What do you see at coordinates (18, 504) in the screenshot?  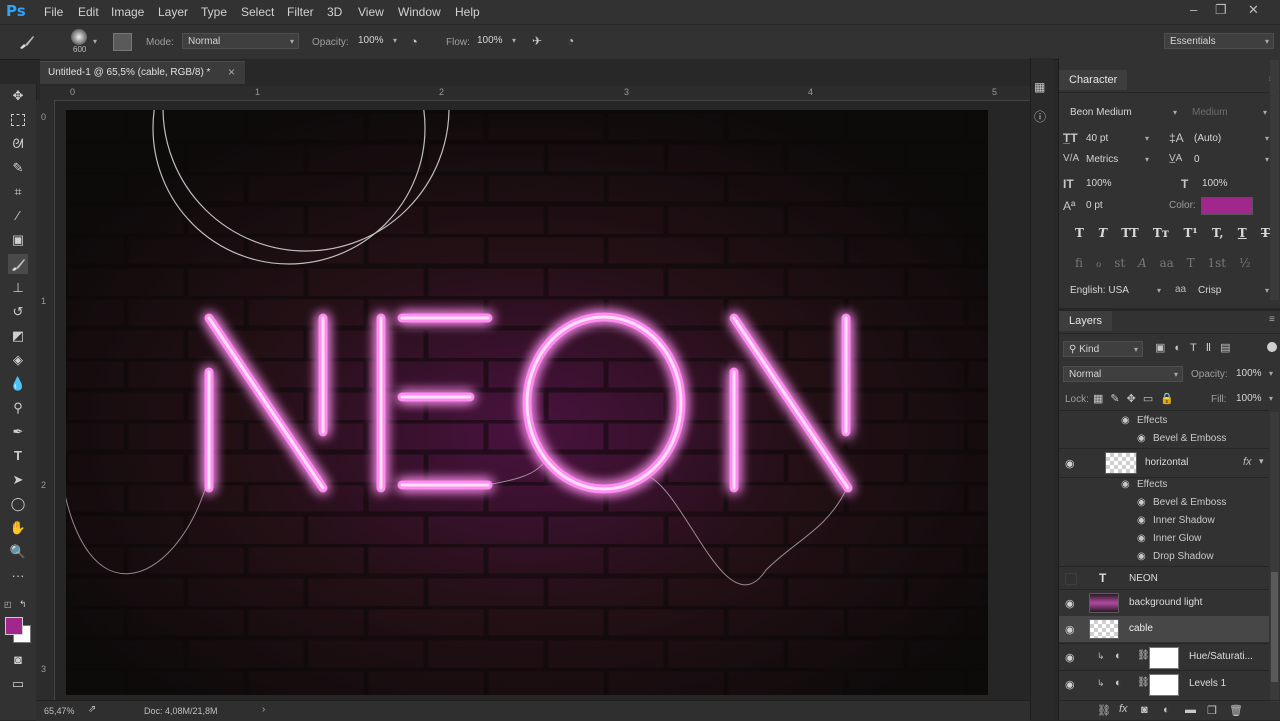 I see `ellipse-tool-icon: ◯` at bounding box center [18, 504].